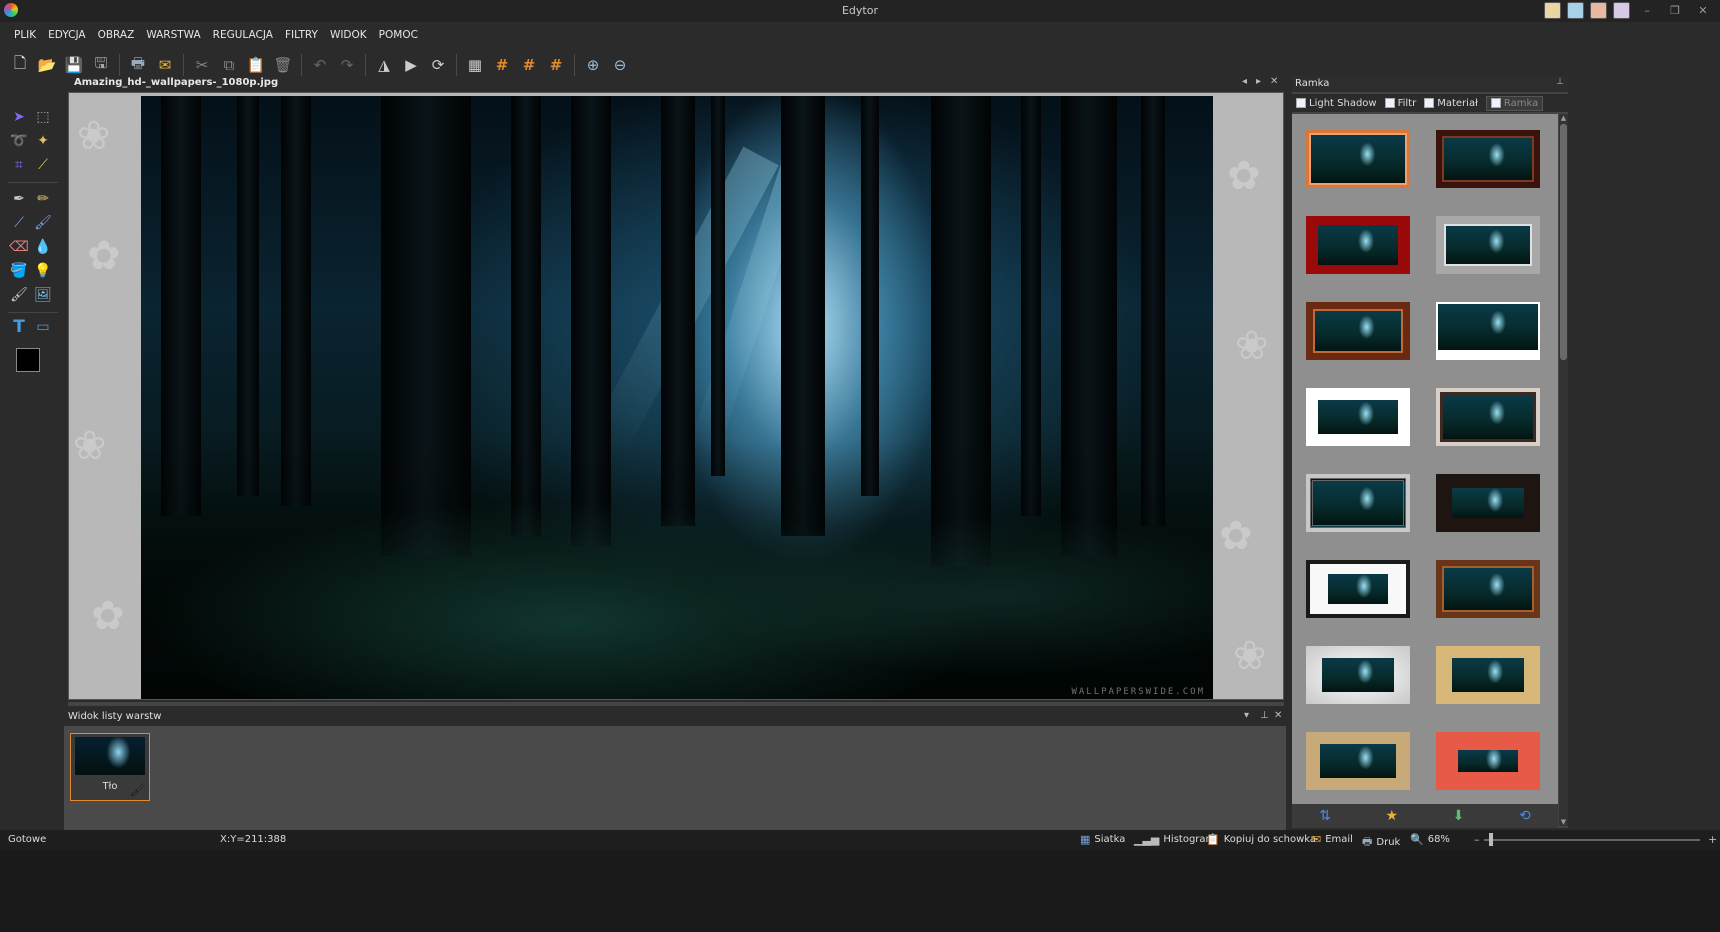  I want to click on document-tab: Amazing_hd-_wallpapers-_1080p.jpg, so click(176, 84).